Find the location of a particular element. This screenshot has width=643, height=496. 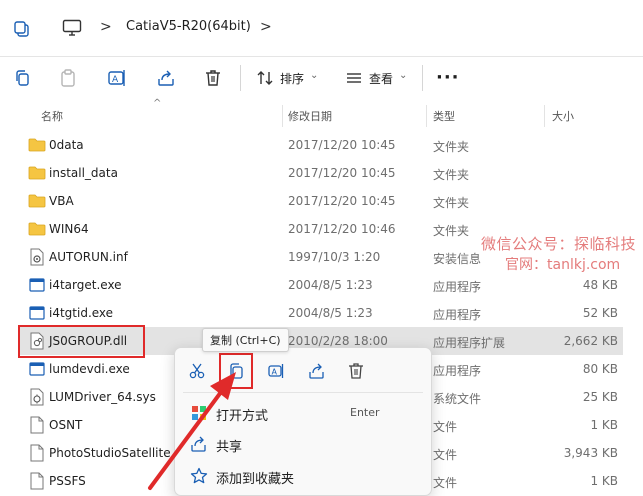

table-row: install_data 2017/12/20 10:45 文件夹 is located at coordinates (321, 173).